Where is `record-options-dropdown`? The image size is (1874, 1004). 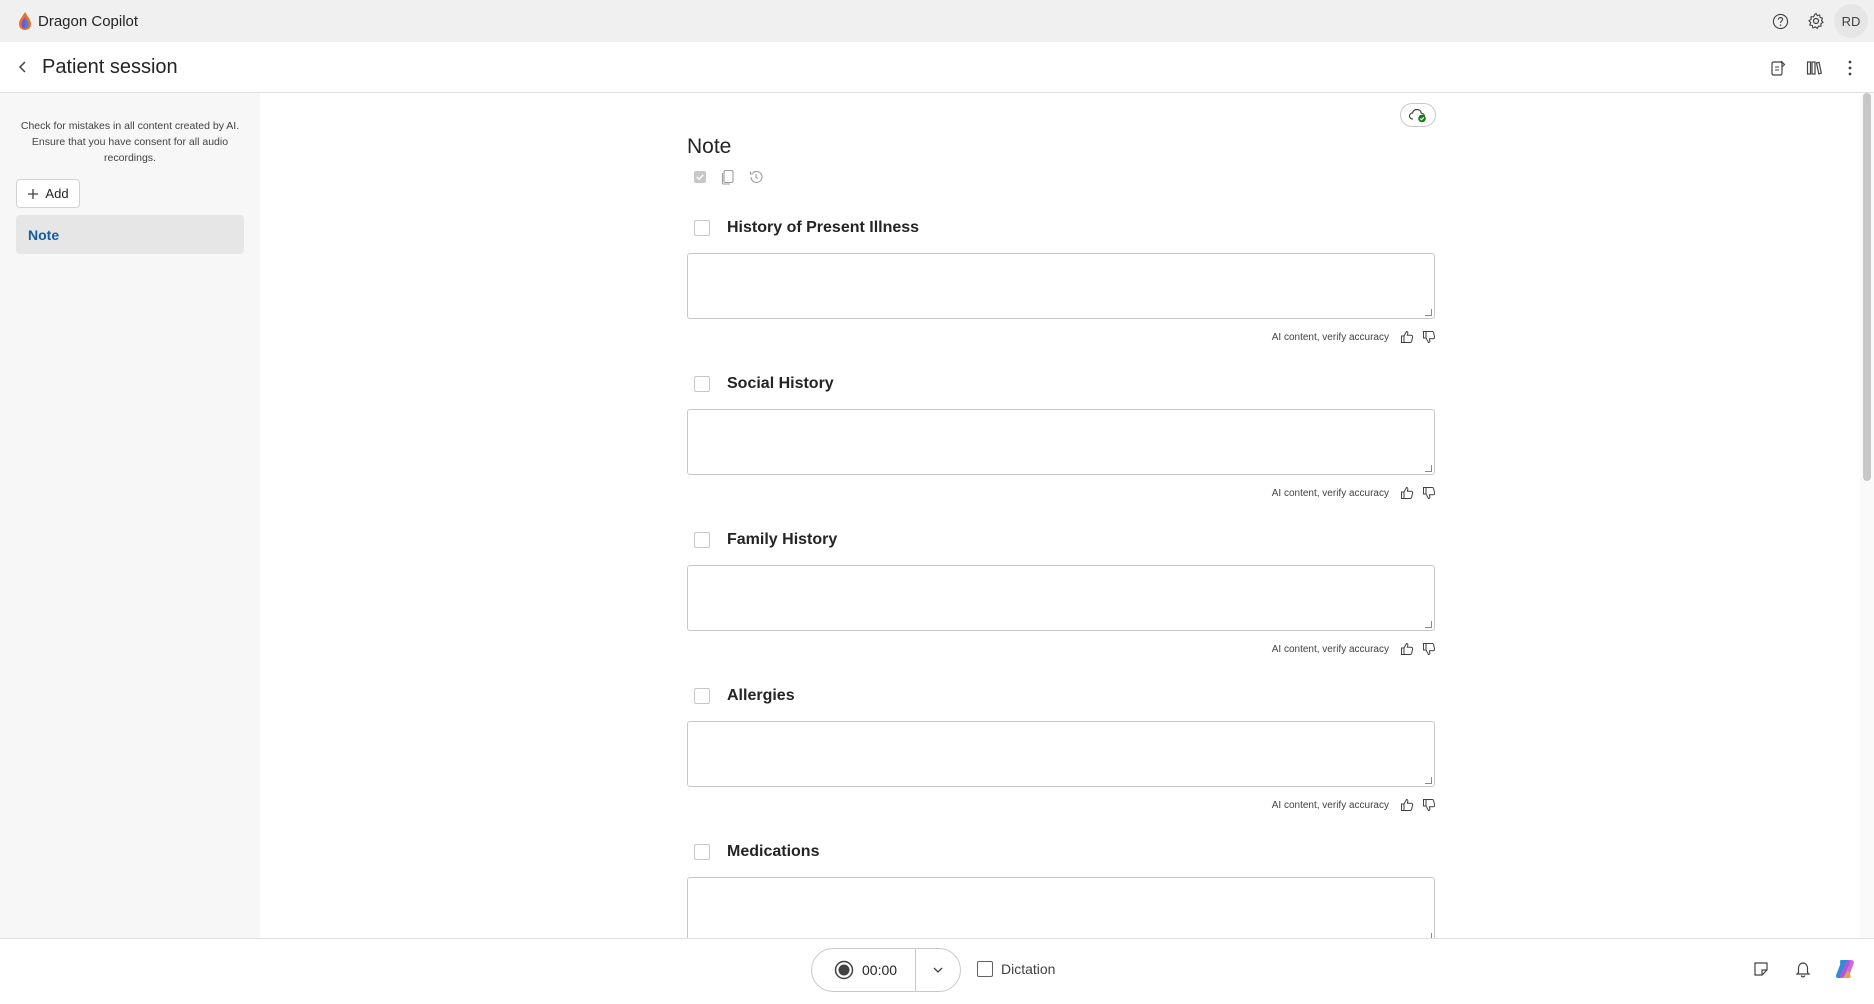
record-options-dropdown is located at coordinates (938, 970).